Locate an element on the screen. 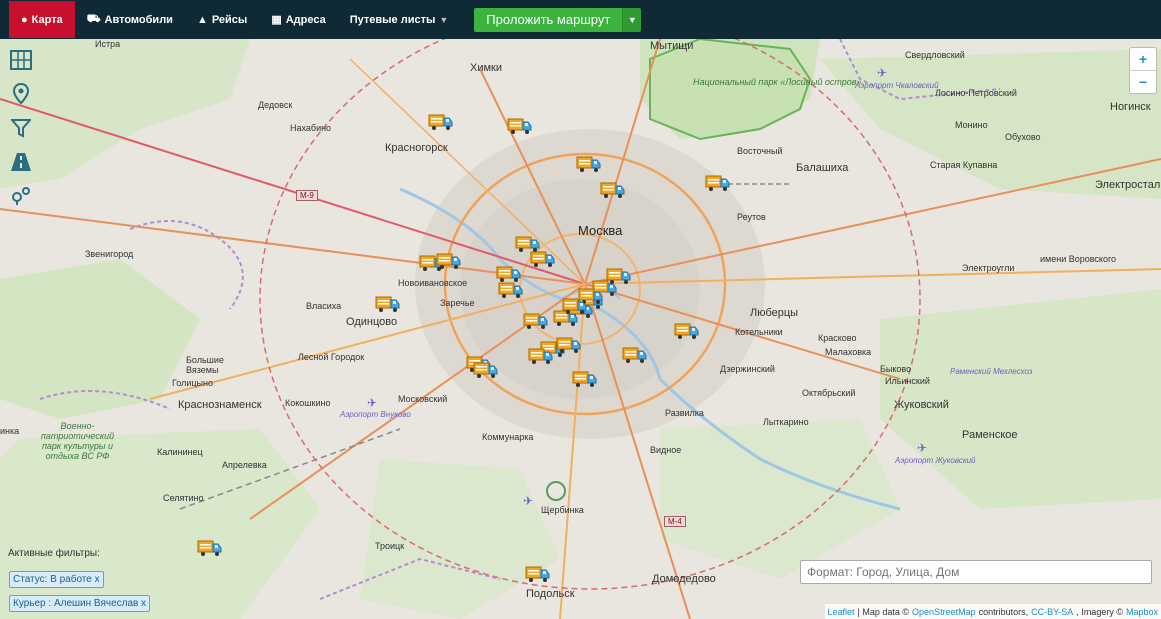  nav-vehicles: ⛟ Автомобили is located at coordinates (130, 19).